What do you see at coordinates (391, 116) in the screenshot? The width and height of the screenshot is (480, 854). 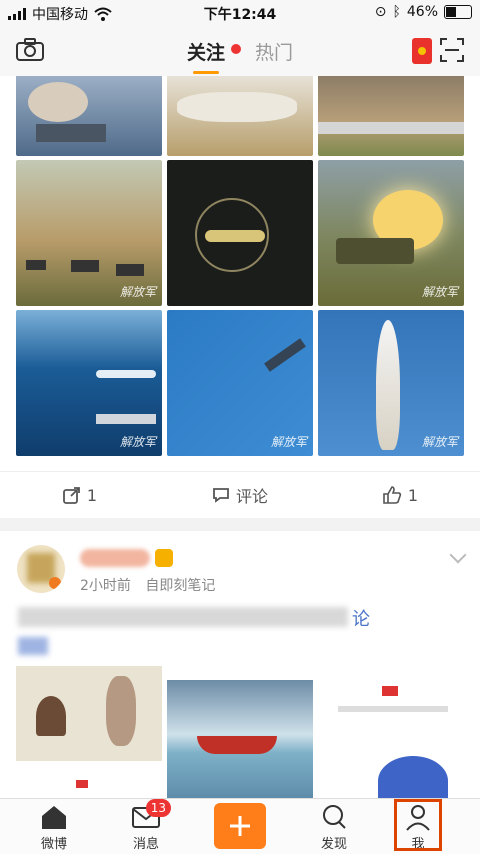 I see `post-image-mountains` at bounding box center [391, 116].